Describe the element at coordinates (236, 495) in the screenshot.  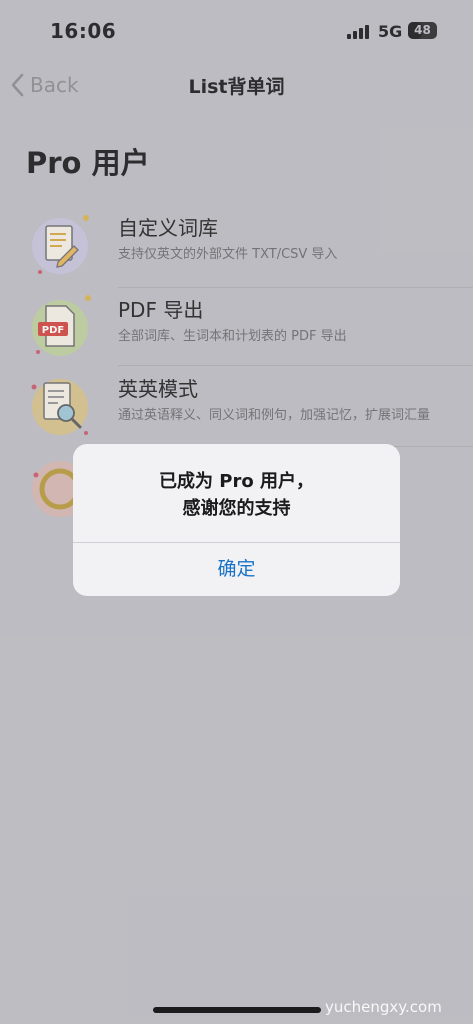
I see `alert-message: 已成为 Pro 用户， 感谢您的支持` at that location.